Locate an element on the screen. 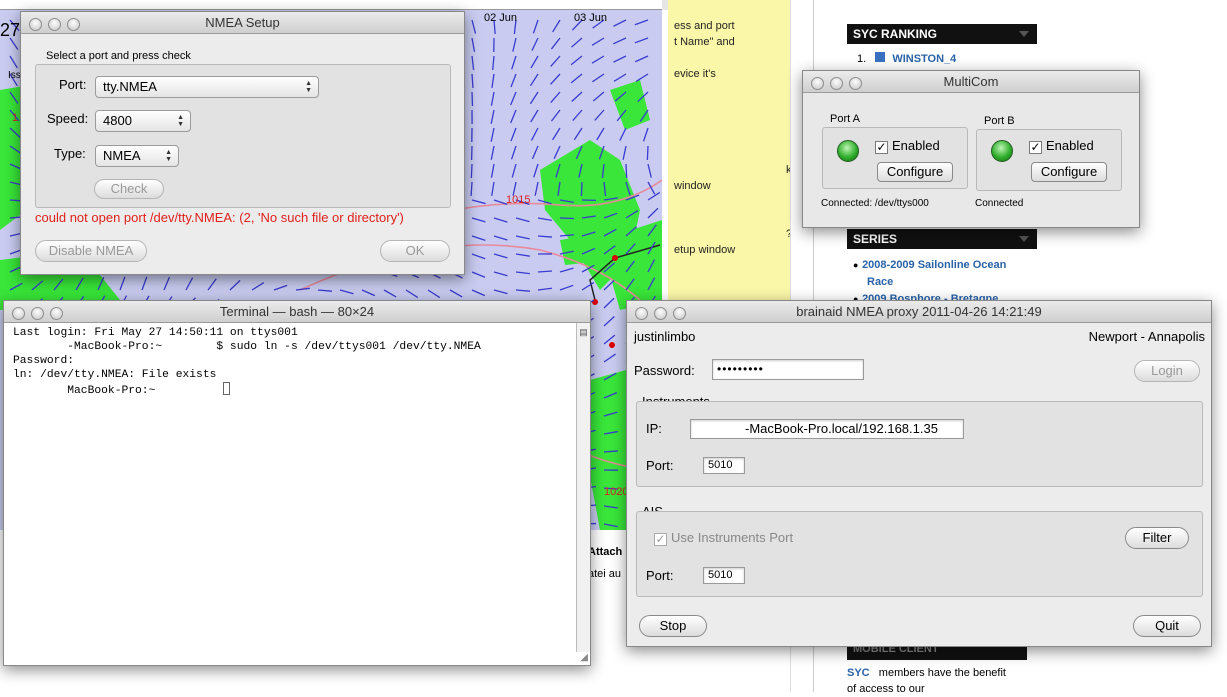 The width and height of the screenshot is (1227, 697). attach-label: Attach is located at coordinates (605, 552).